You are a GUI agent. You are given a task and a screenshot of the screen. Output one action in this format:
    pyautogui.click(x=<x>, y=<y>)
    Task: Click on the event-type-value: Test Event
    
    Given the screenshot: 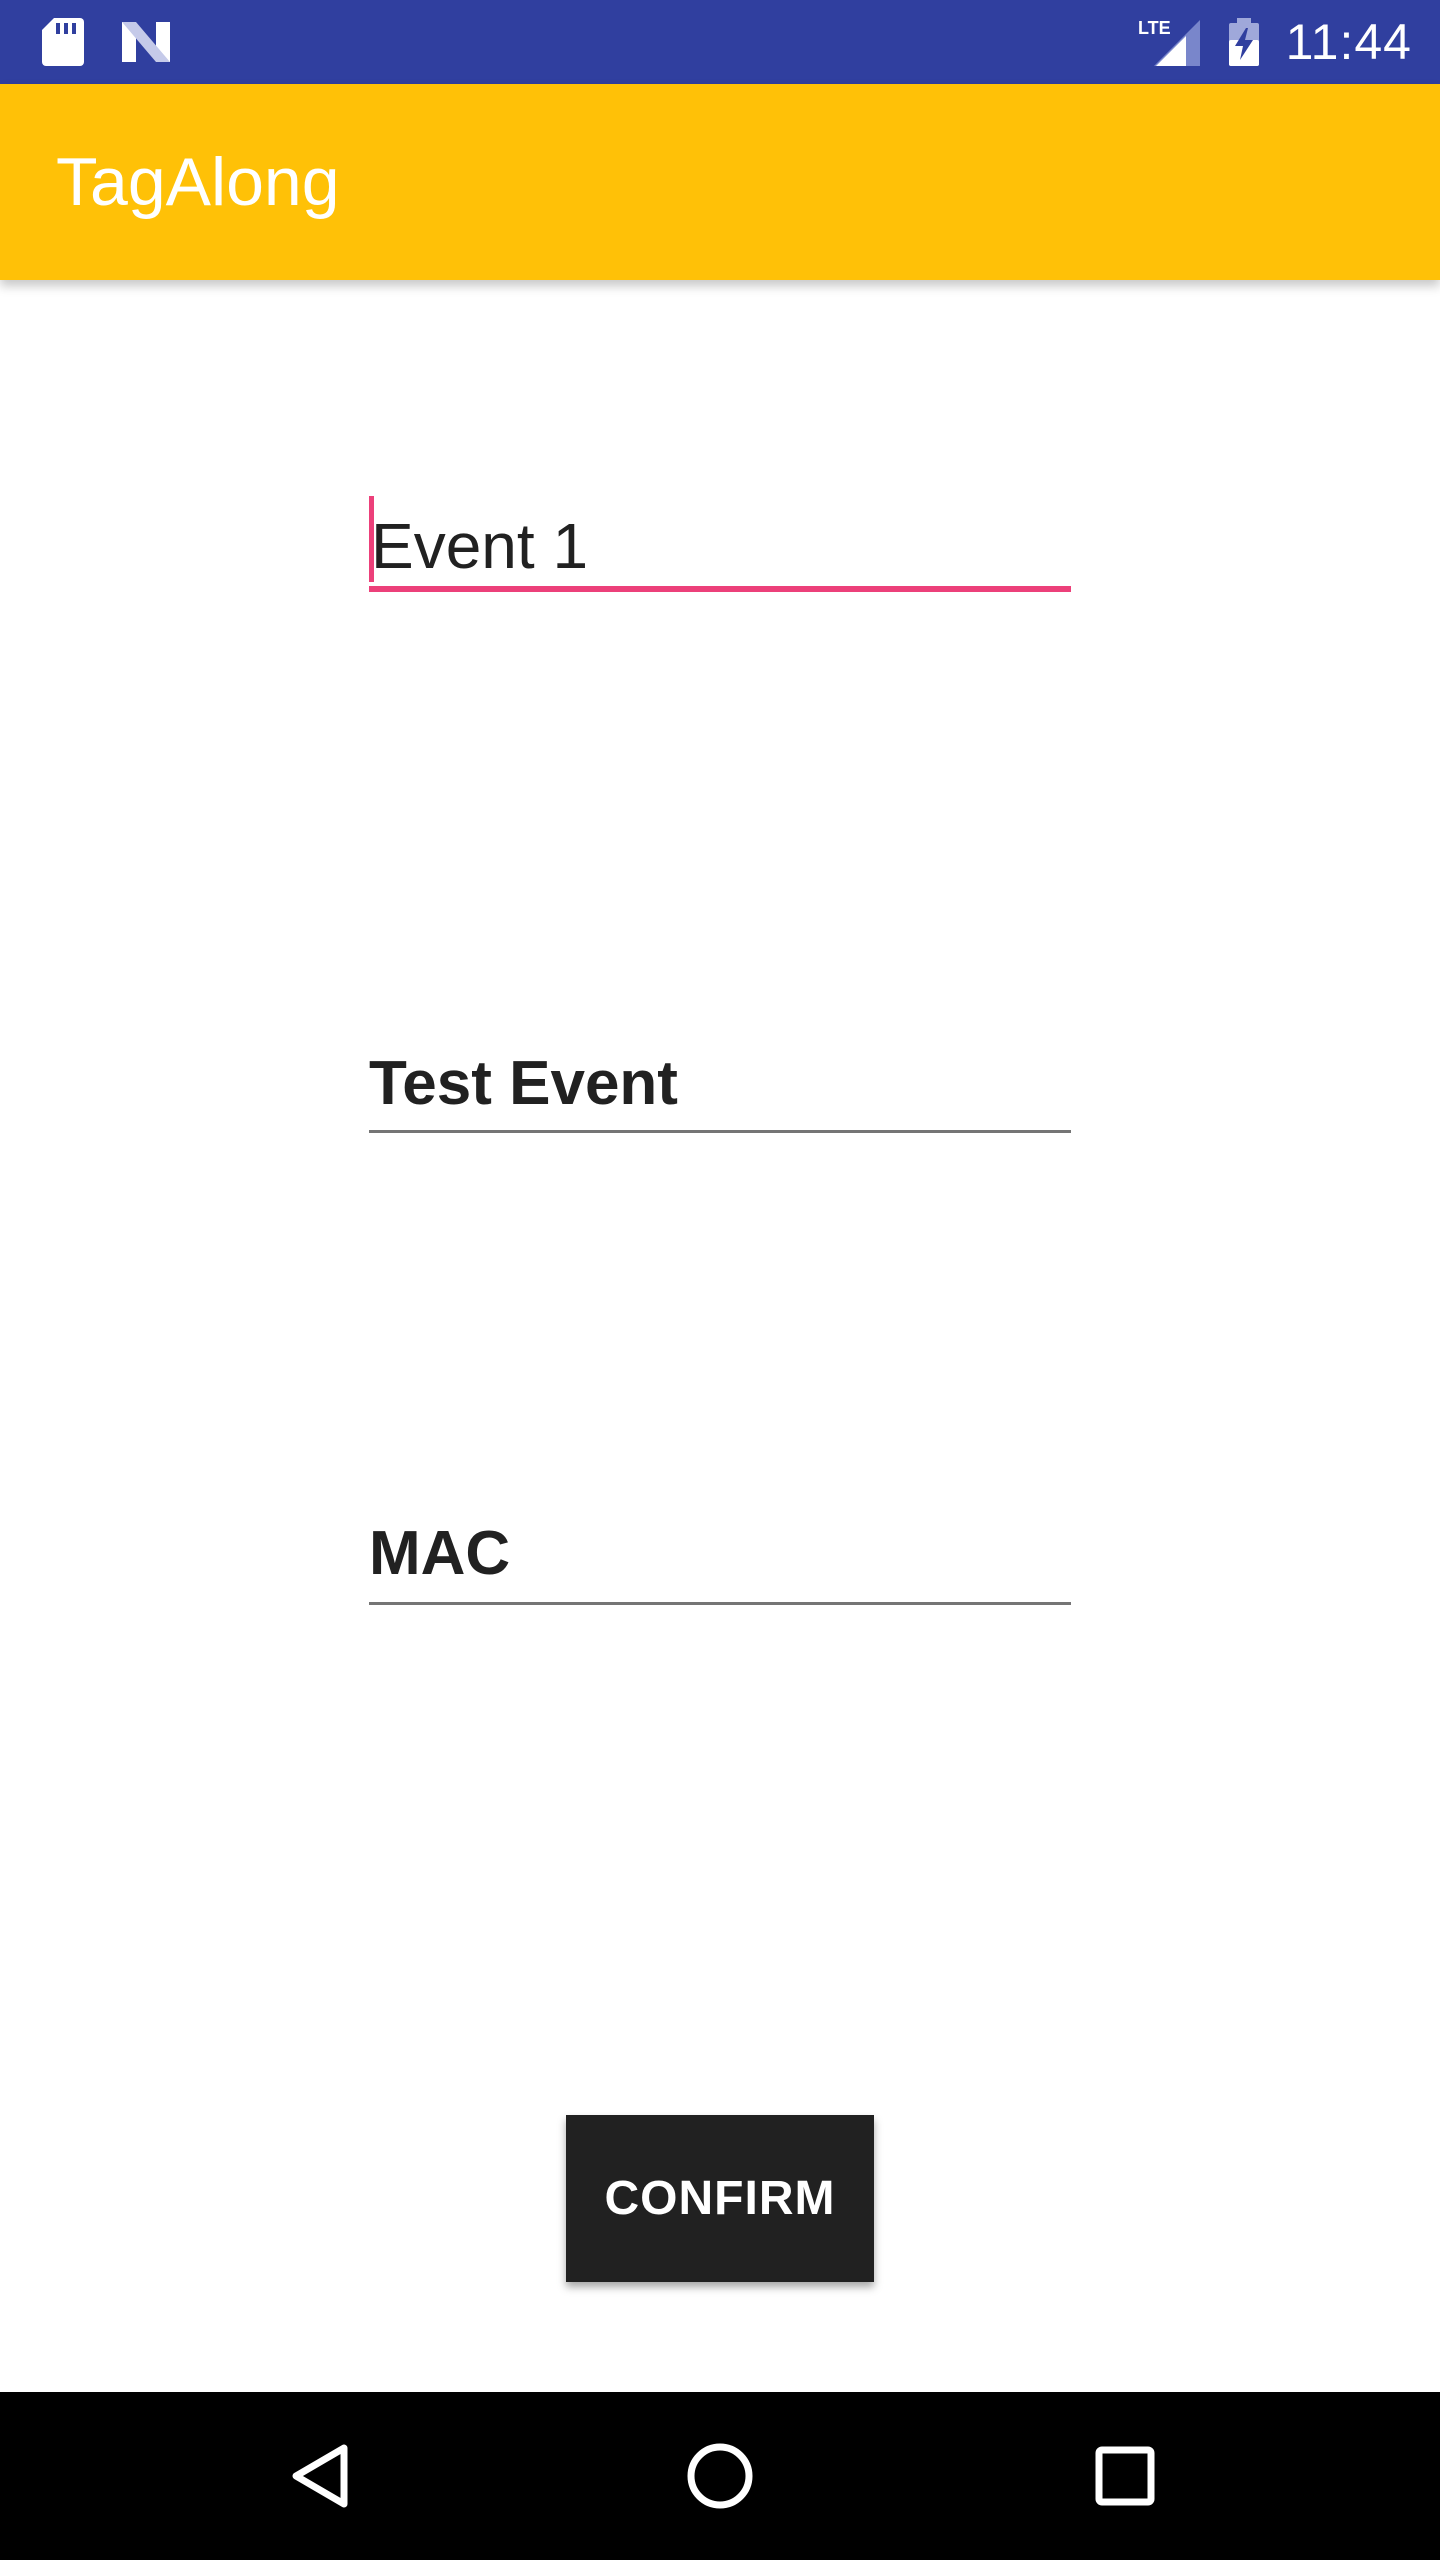 What is the action you would take?
    pyautogui.click(x=523, y=1084)
    